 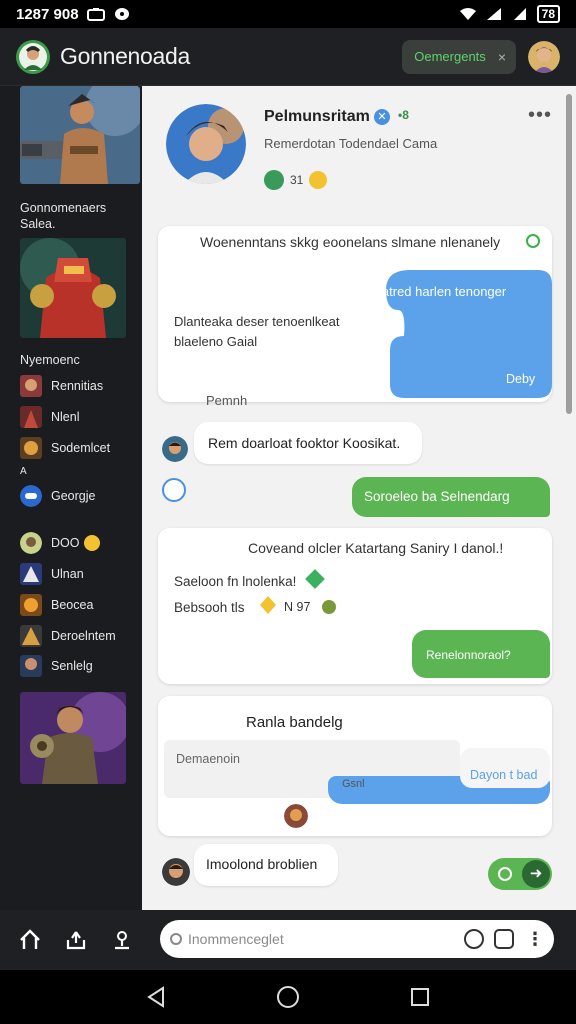 What do you see at coordinates (63, 216) in the screenshot?
I see `sidebar-section-title: Gonnomenaers Salea.` at bounding box center [63, 216].